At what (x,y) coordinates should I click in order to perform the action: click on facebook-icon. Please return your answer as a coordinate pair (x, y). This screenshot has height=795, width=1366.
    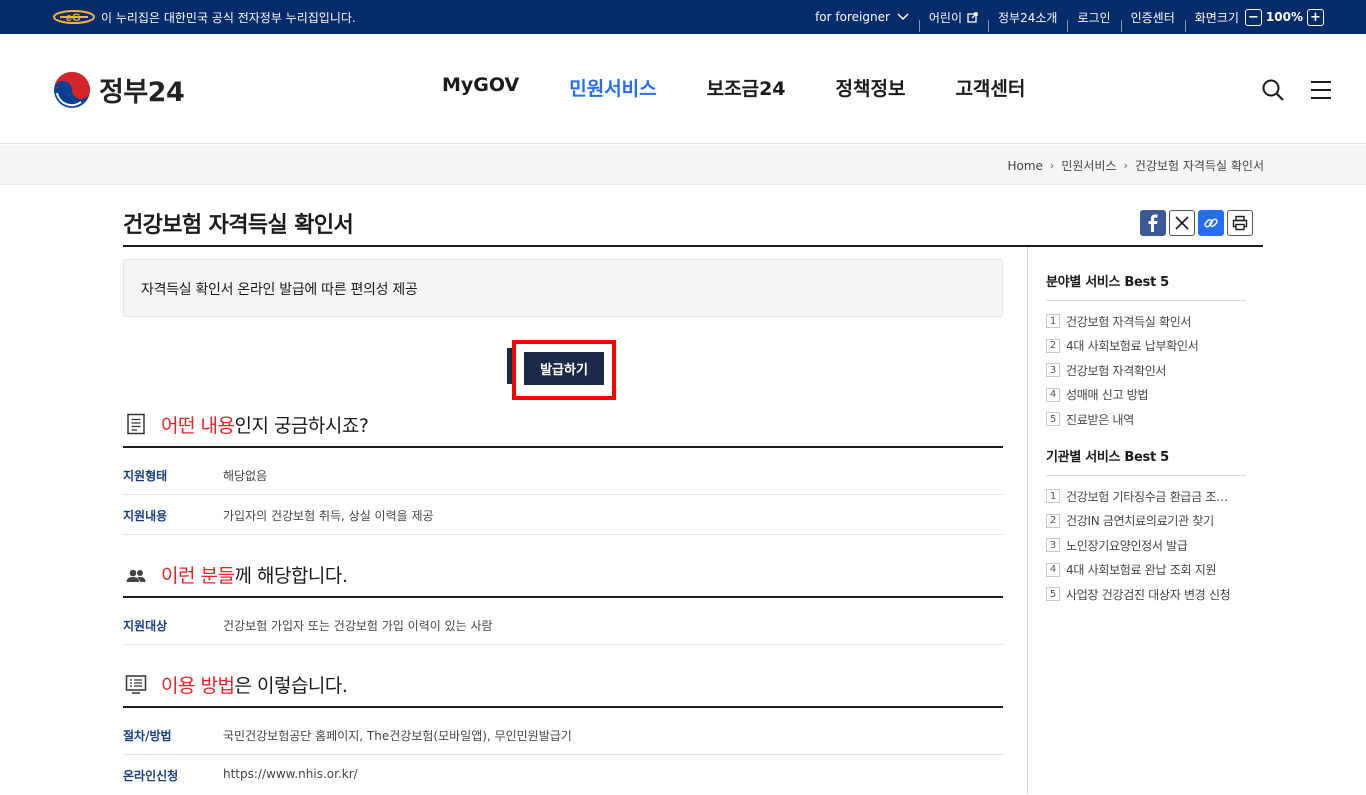
    Looking at the image, I should click on (1153, 223).